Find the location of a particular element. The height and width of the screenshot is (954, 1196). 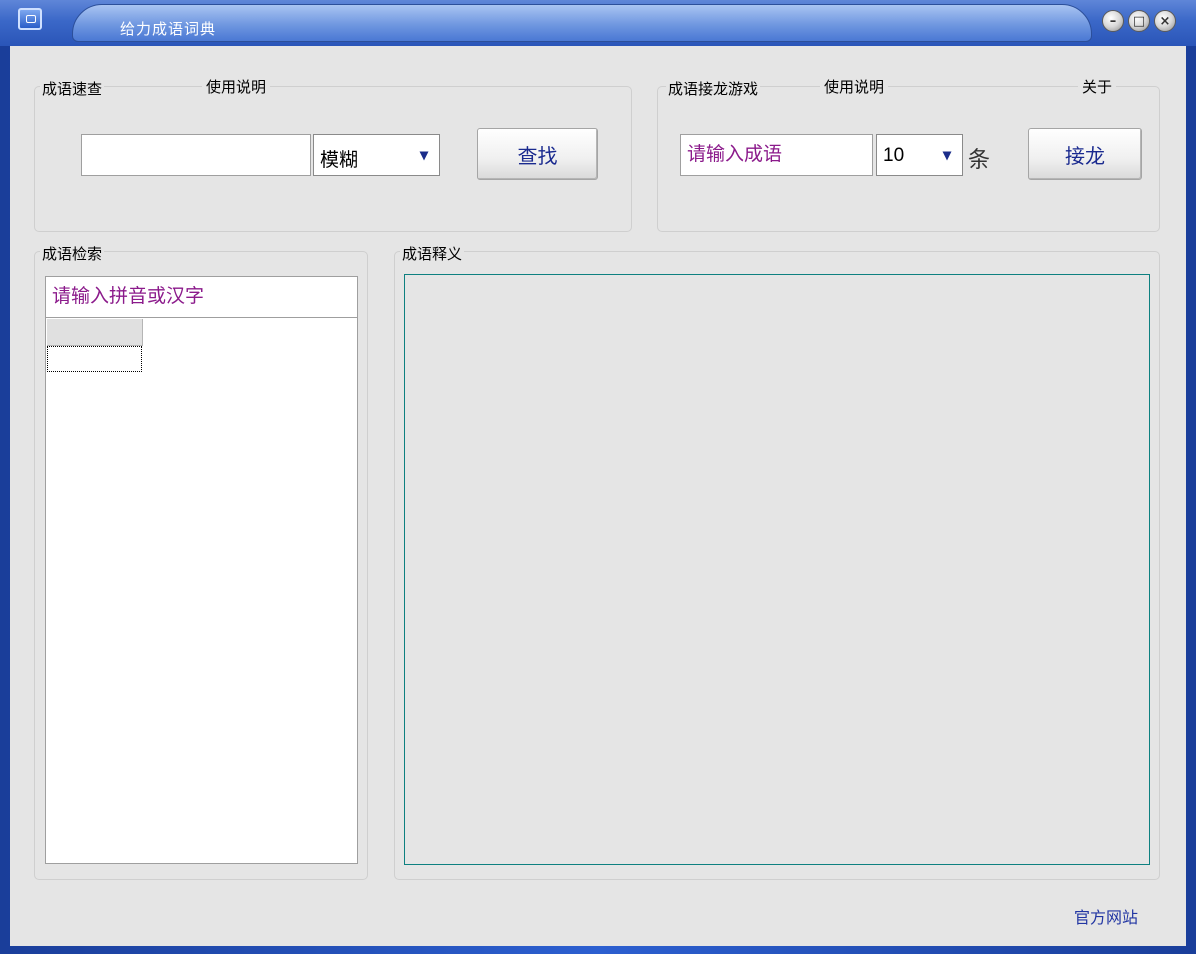

idiom-search-input is located at coordinates (201, 297).